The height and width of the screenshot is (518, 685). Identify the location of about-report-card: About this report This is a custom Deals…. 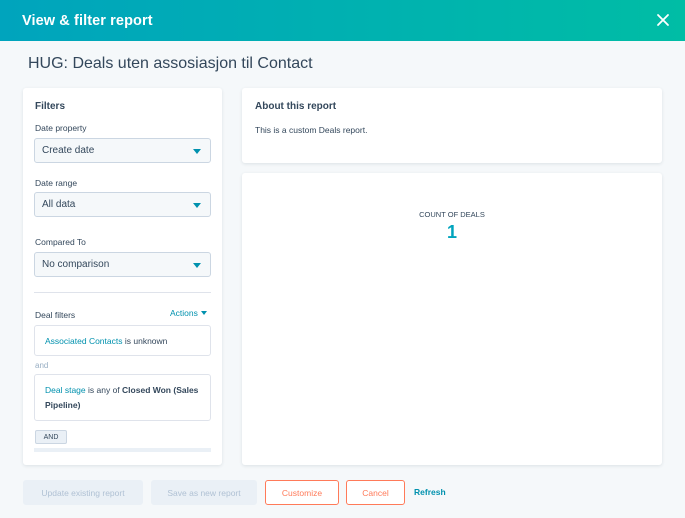
(452, 125).